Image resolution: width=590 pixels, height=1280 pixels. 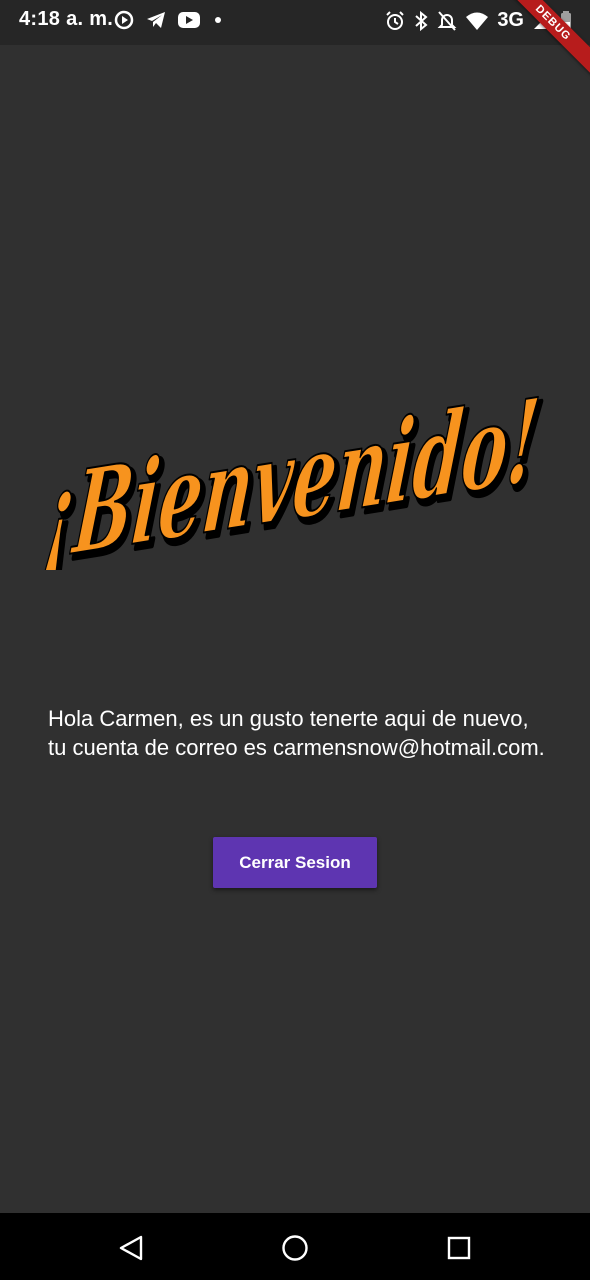 I want to click on status-time: 4:18 a. m., so click(x=66, y=19).